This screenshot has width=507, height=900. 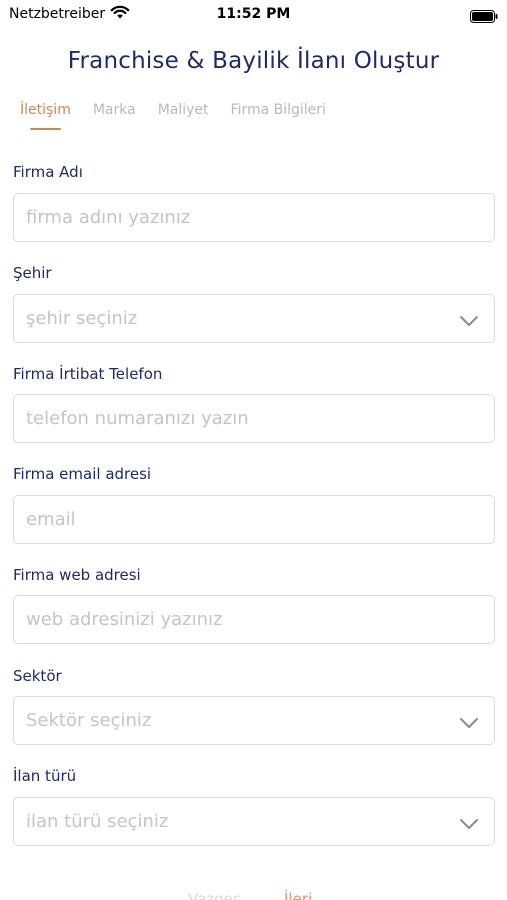 I want to click on city-placeholder: şehir seçiniz, so click(x=82, y=318).